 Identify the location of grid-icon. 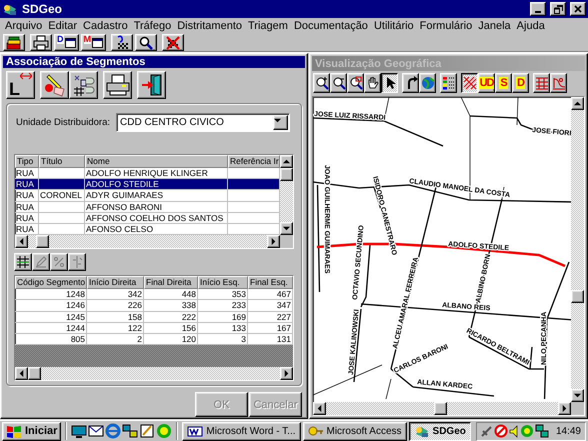
(23, 262).